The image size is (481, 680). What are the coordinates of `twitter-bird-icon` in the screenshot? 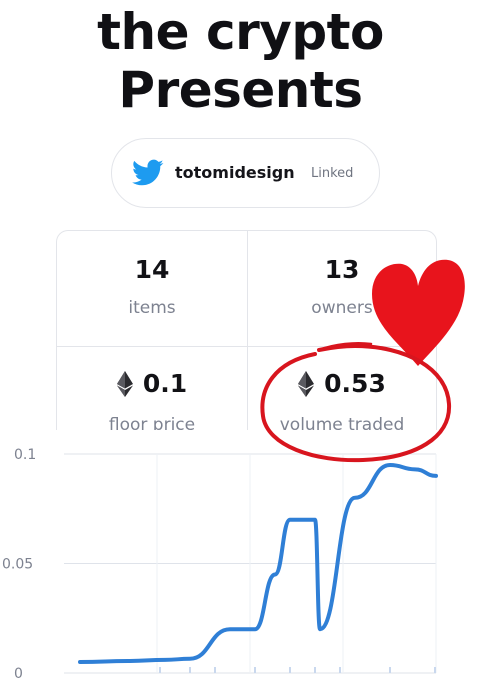 It's located at (148, 172).